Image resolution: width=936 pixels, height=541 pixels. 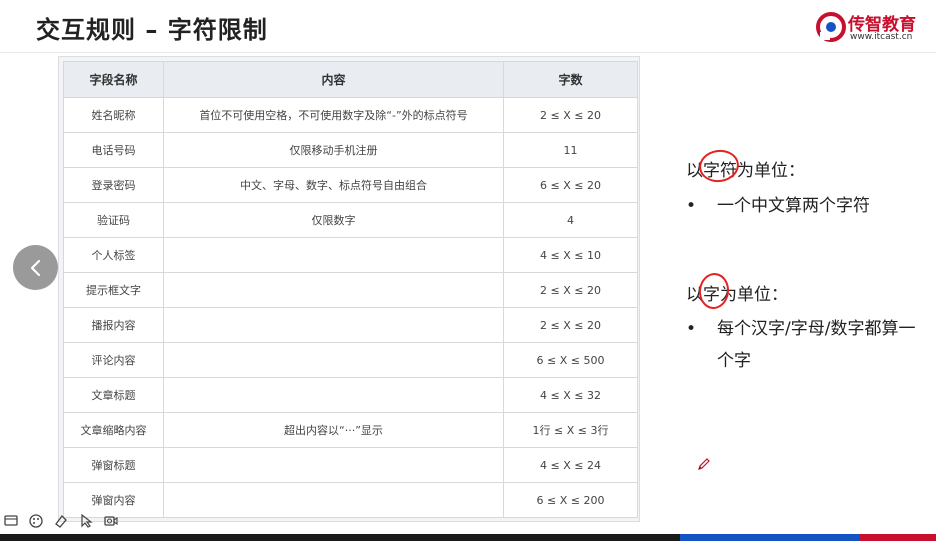 I want to click on table-row: 评论内容 6 ≤ X ≤ 500, so click(x=350, y=360).